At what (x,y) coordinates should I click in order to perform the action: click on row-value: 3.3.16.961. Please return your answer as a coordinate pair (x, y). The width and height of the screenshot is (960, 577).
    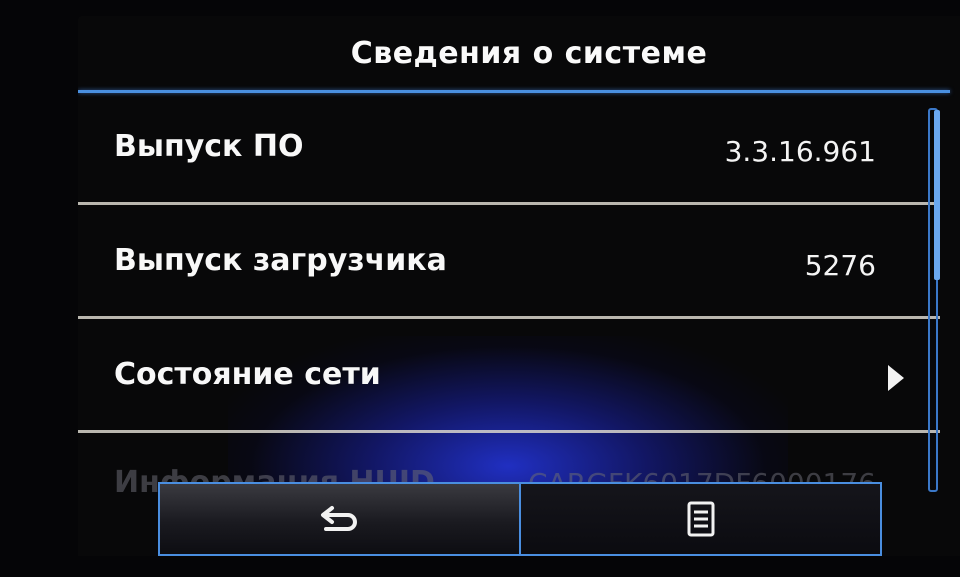
    Looking at the image, I should click on (800, 151).